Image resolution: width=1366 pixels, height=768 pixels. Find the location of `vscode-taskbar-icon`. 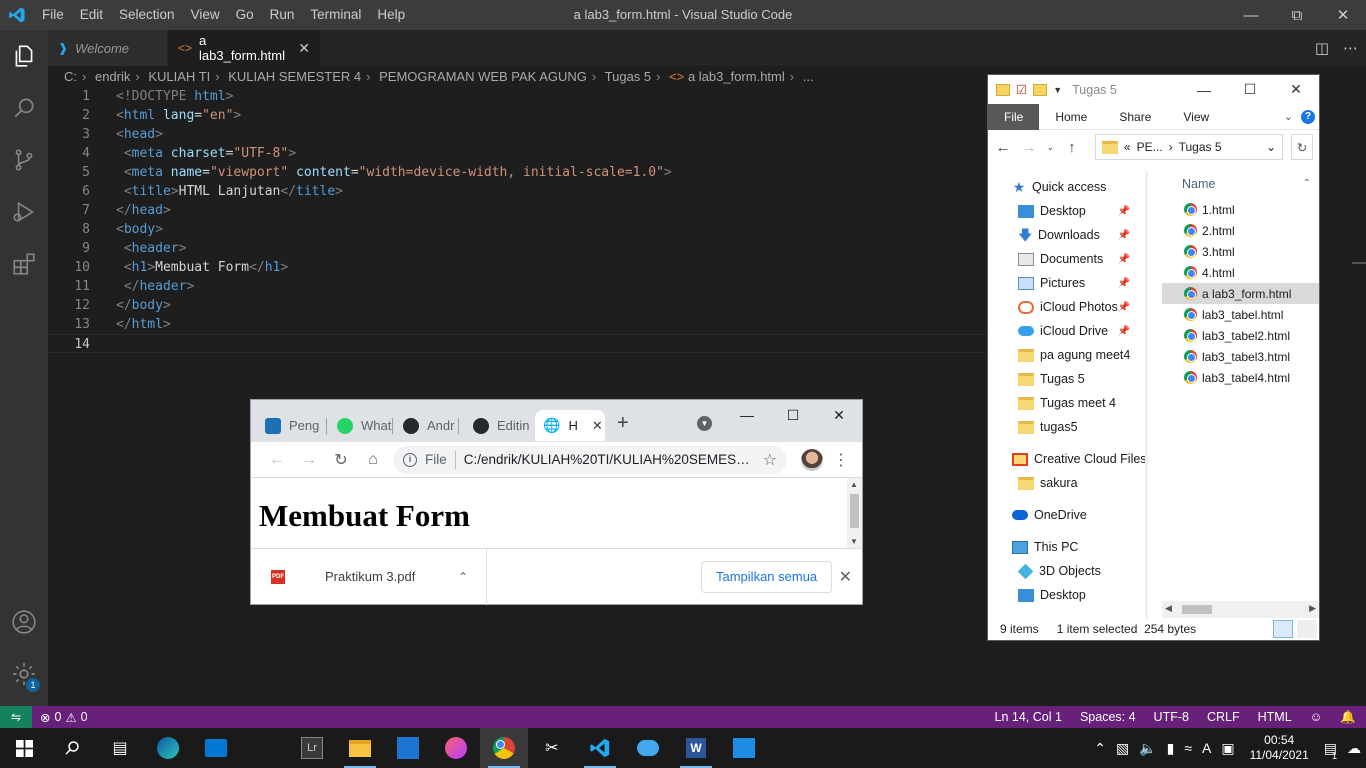

vscode-taskbar-icon is located at coordinates (600, 748).